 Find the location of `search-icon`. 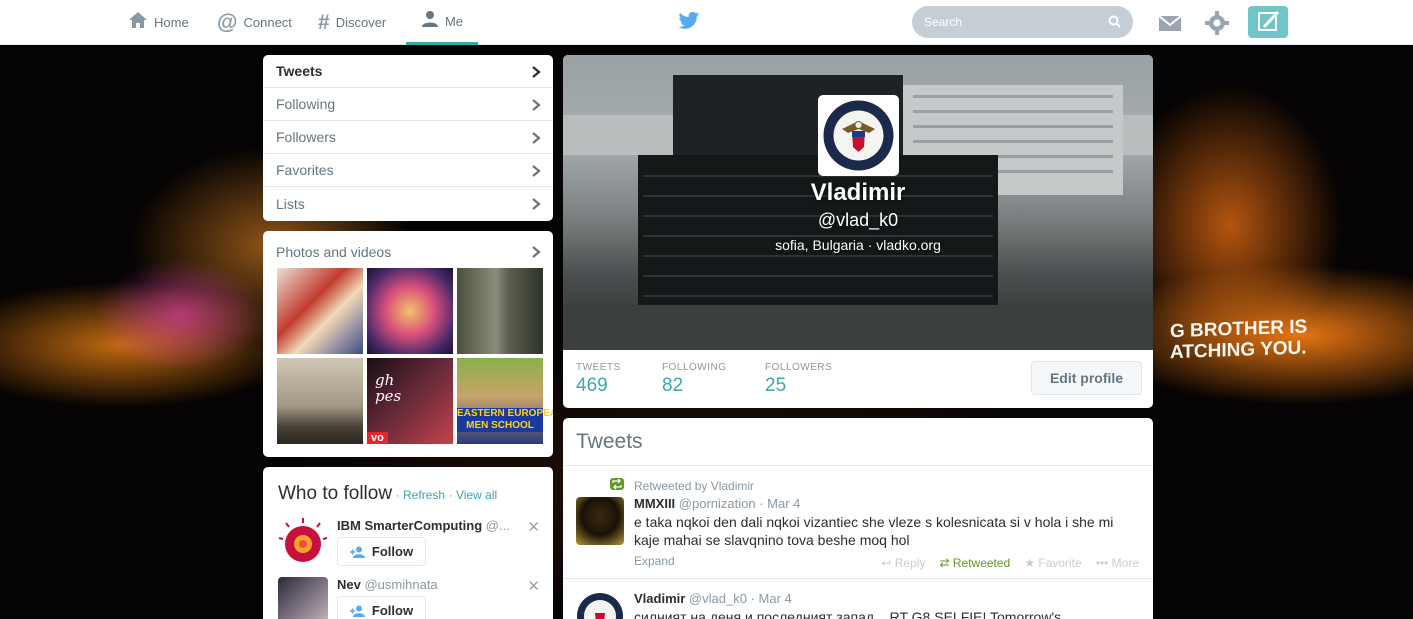

search-icon is located at coordinates (1114, 21).